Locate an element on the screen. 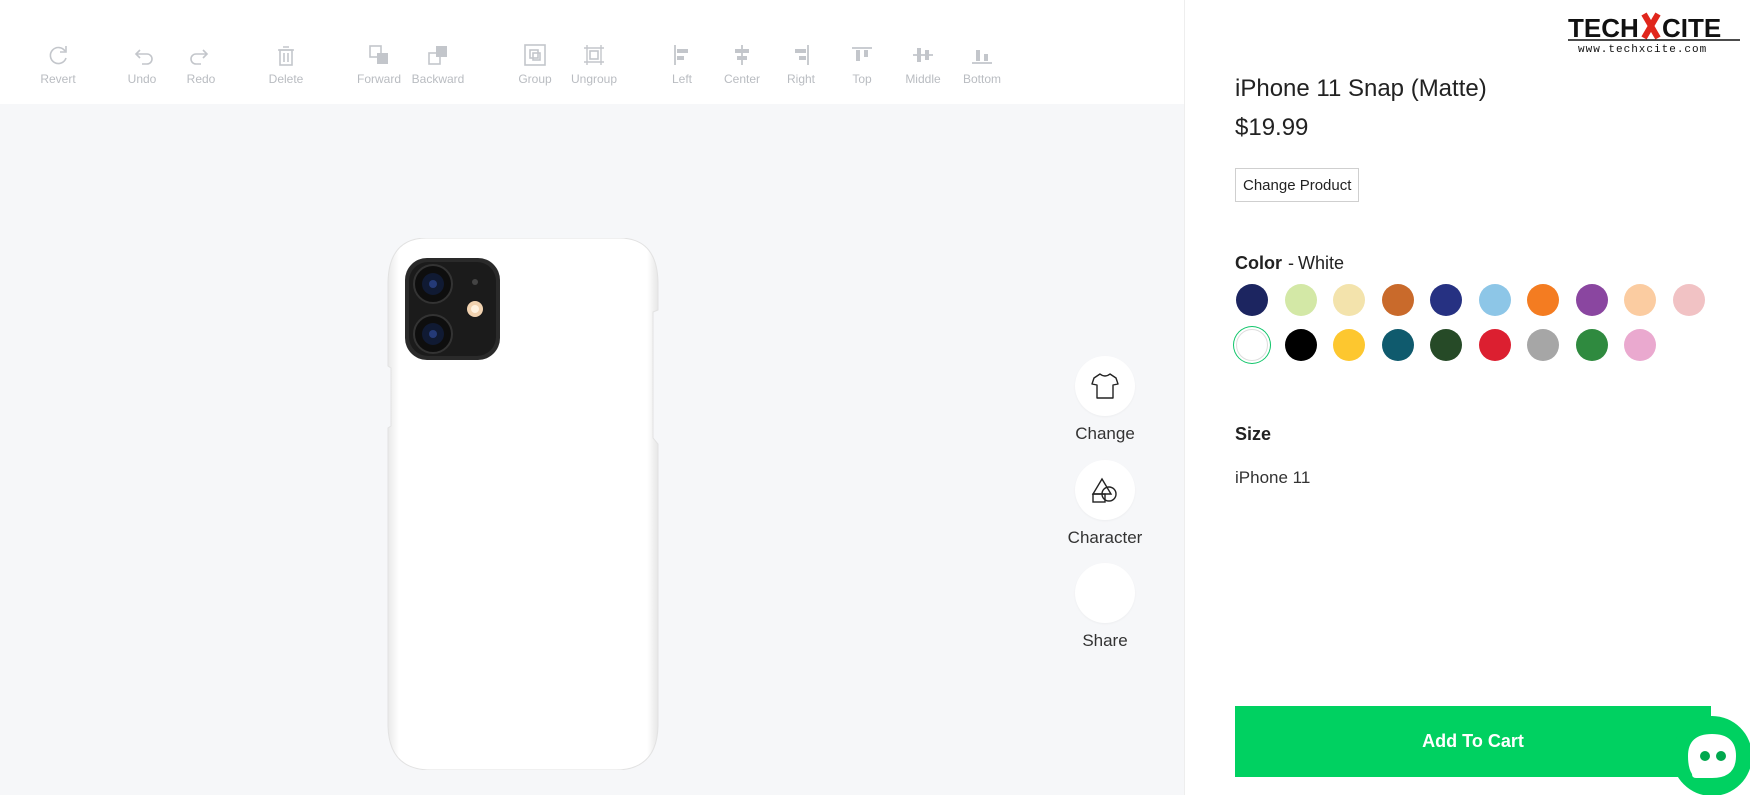 This screenshot has width=1750, height=795. phone-case-mockup is located at coordinates (523, 504).